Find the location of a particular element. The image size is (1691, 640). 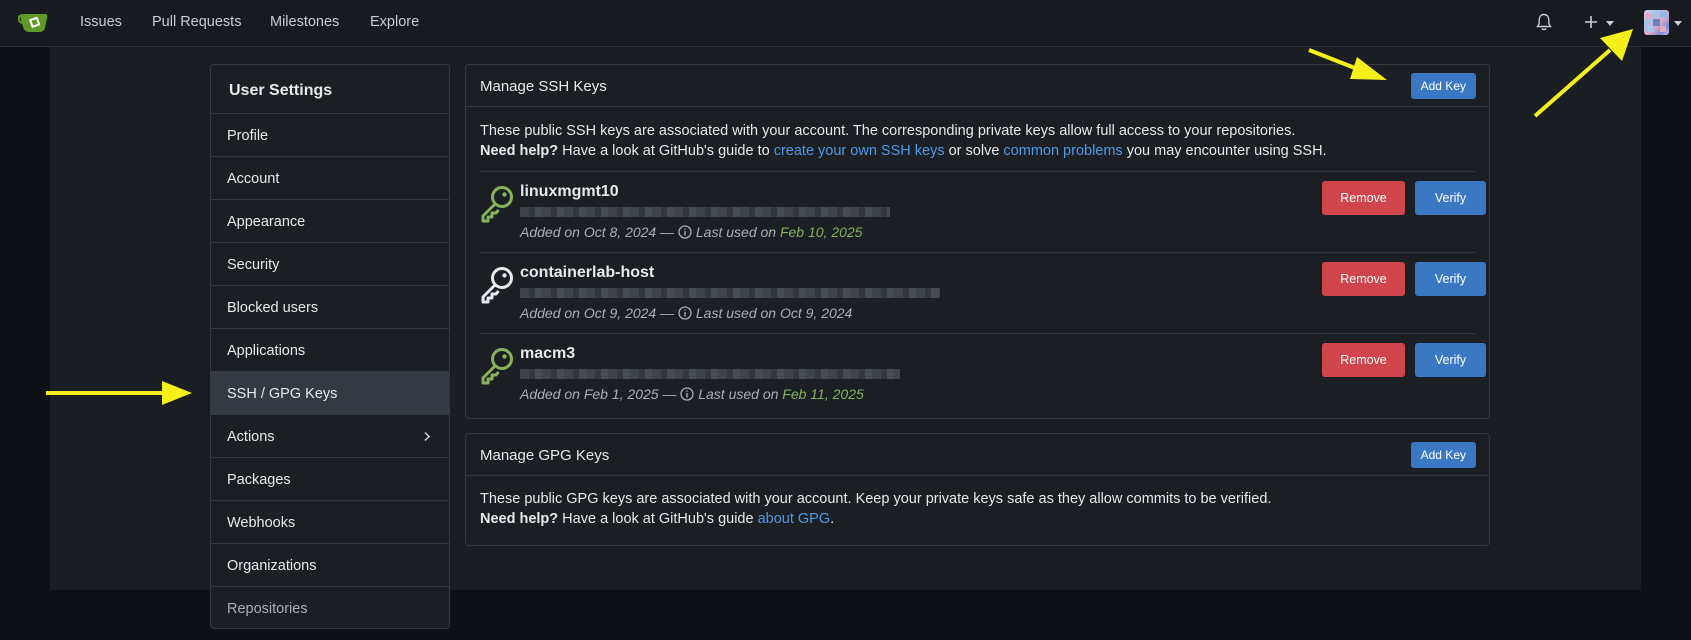

sidebar-item-organizations: Organizations is located at coordinates (330, 565).